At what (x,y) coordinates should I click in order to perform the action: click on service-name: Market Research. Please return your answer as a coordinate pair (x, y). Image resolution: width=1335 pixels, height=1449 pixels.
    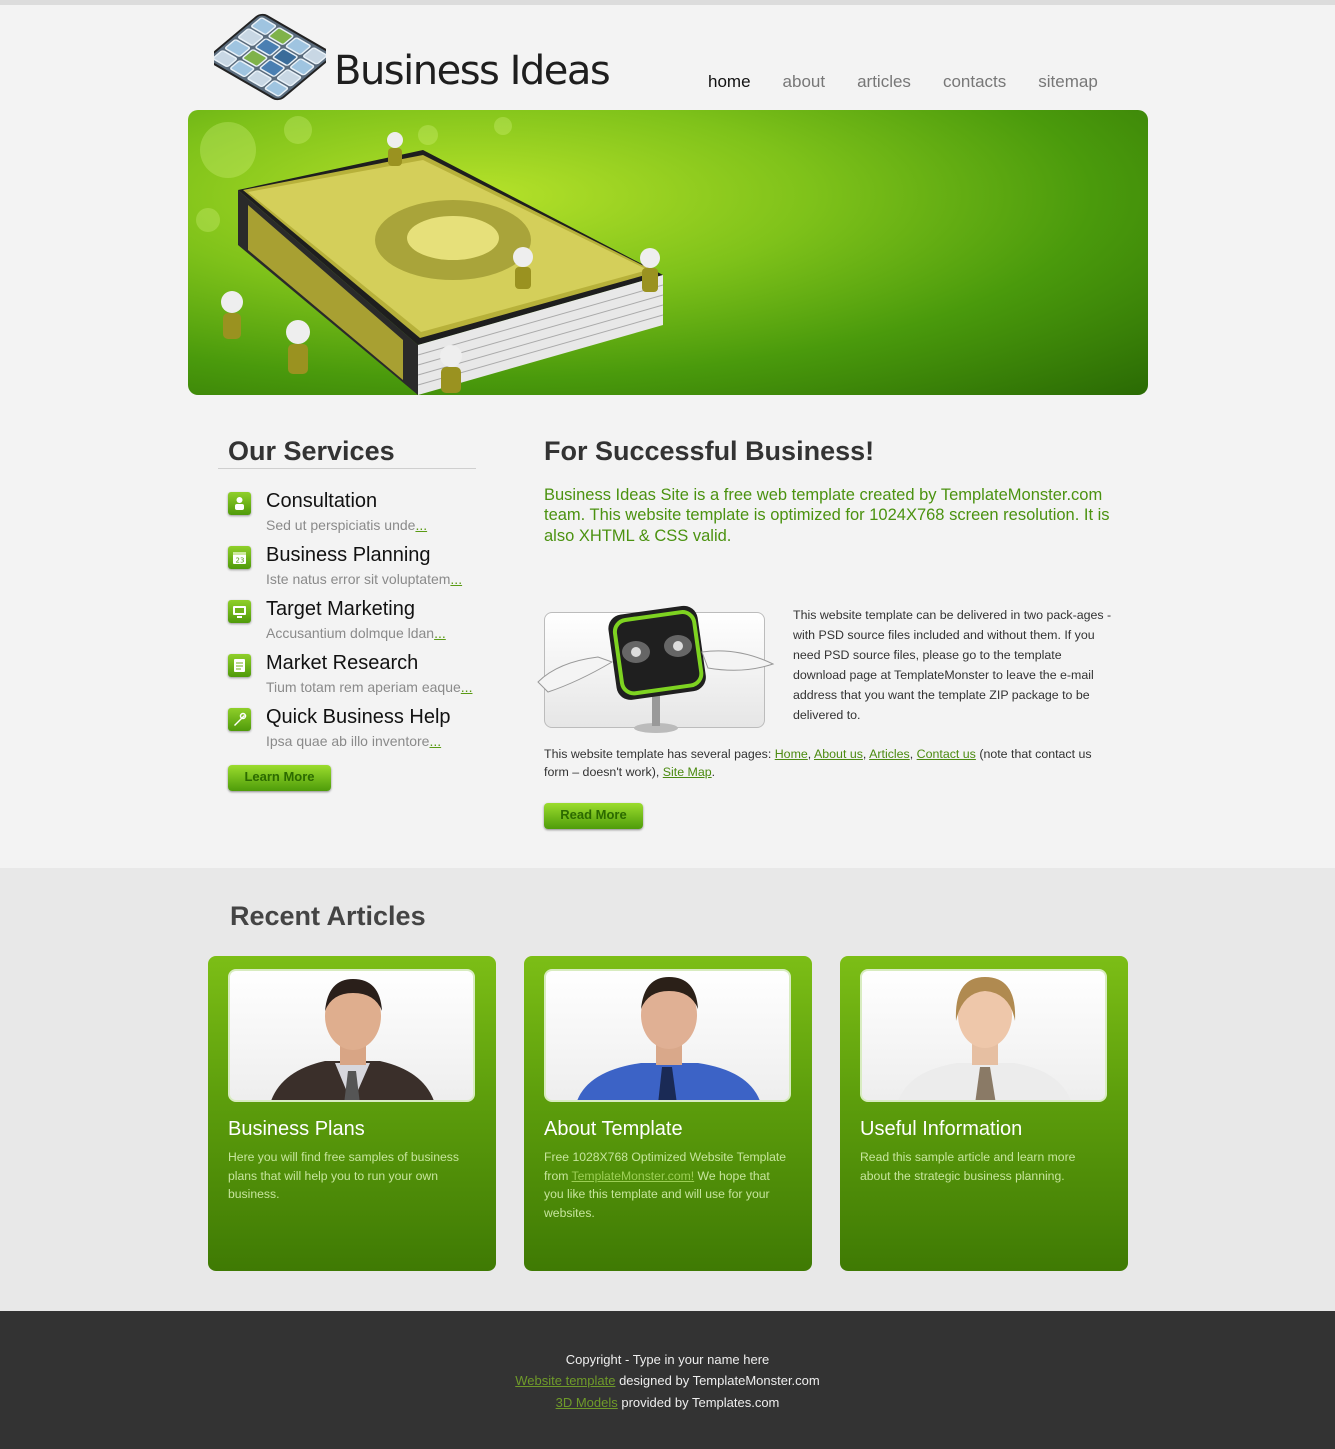
    Looking at the image, I should click on (342, 663).